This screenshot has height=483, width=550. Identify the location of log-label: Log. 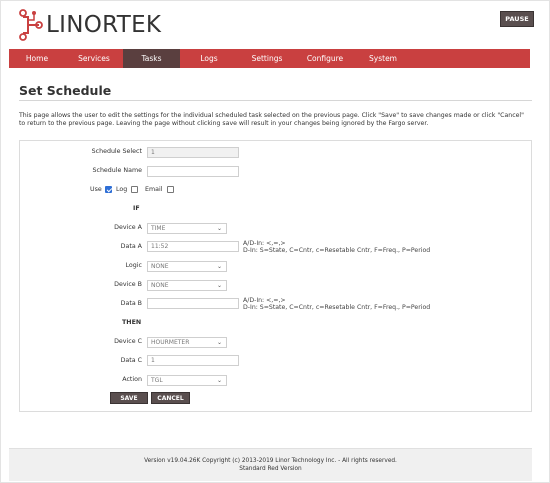
(122, 189).